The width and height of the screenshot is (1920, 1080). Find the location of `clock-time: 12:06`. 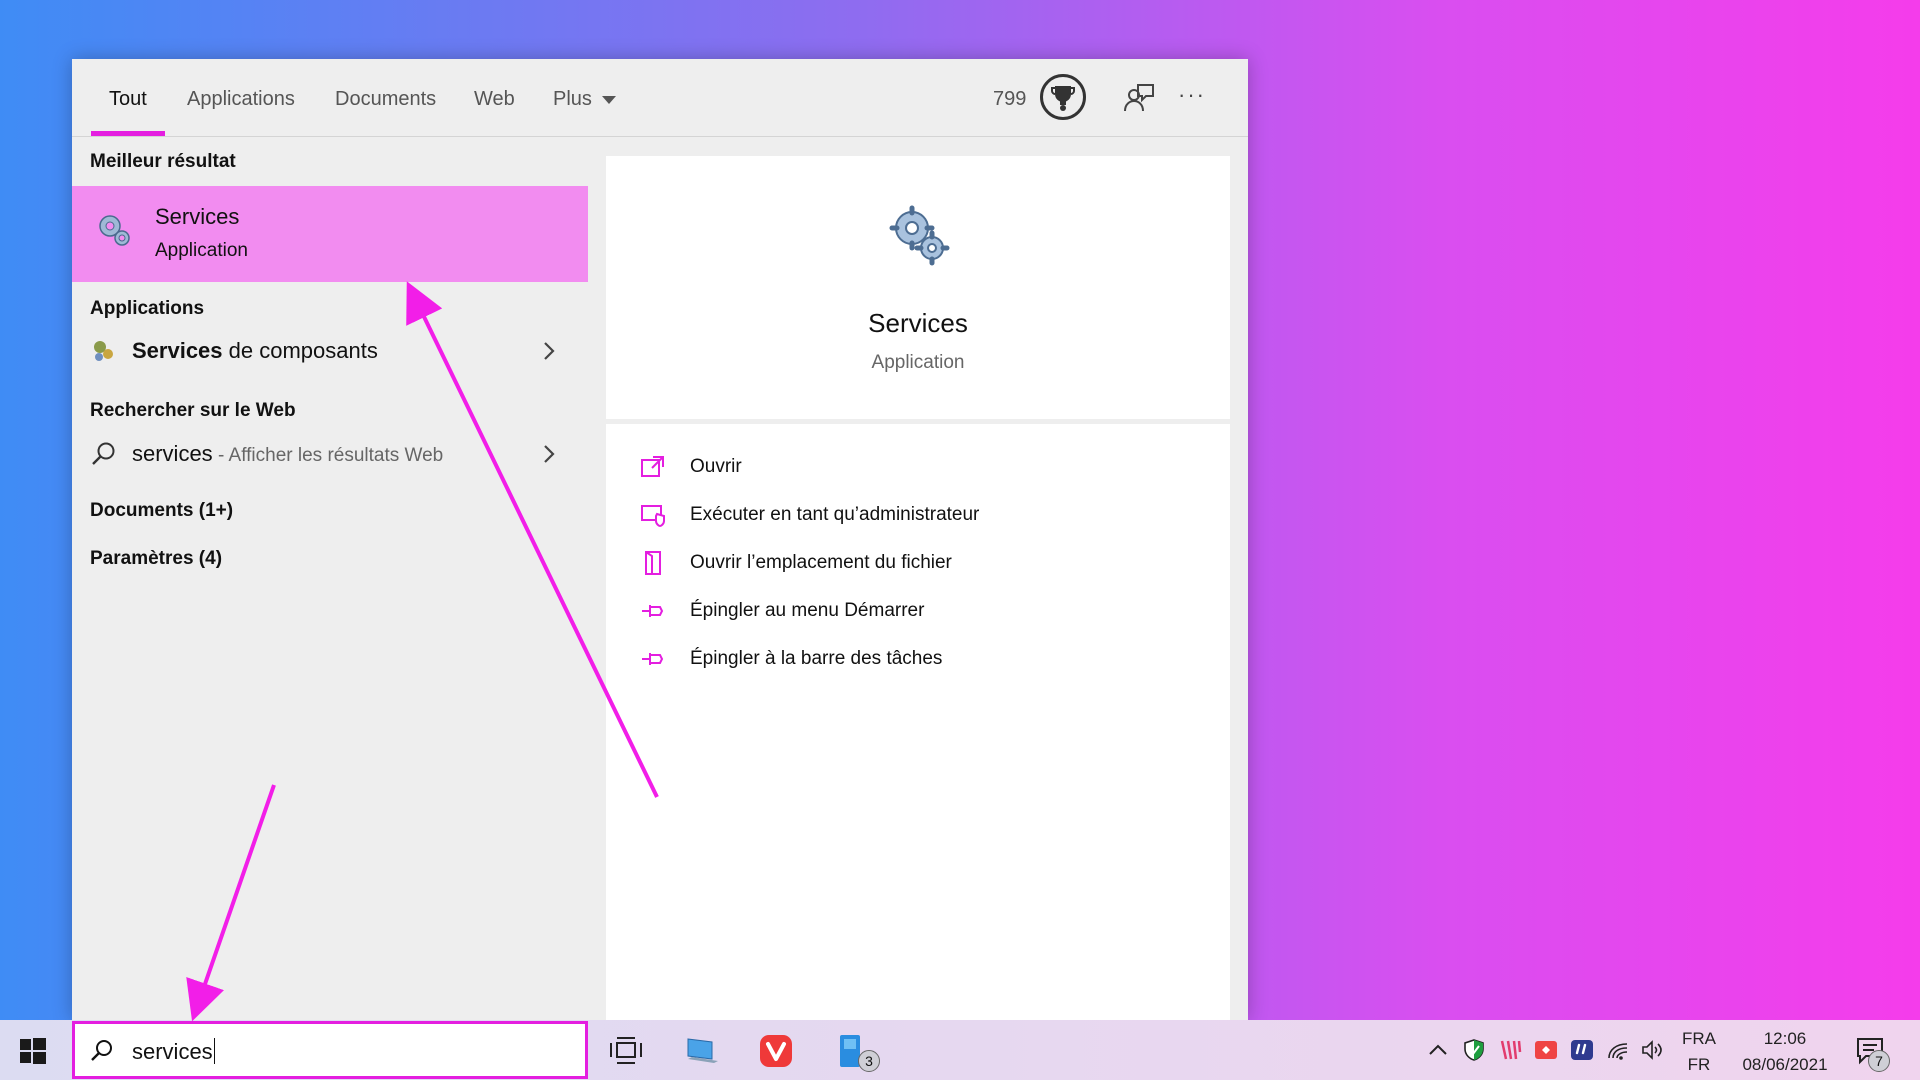

clock-time: 12:06 is located at coordinates (1785, 1038).